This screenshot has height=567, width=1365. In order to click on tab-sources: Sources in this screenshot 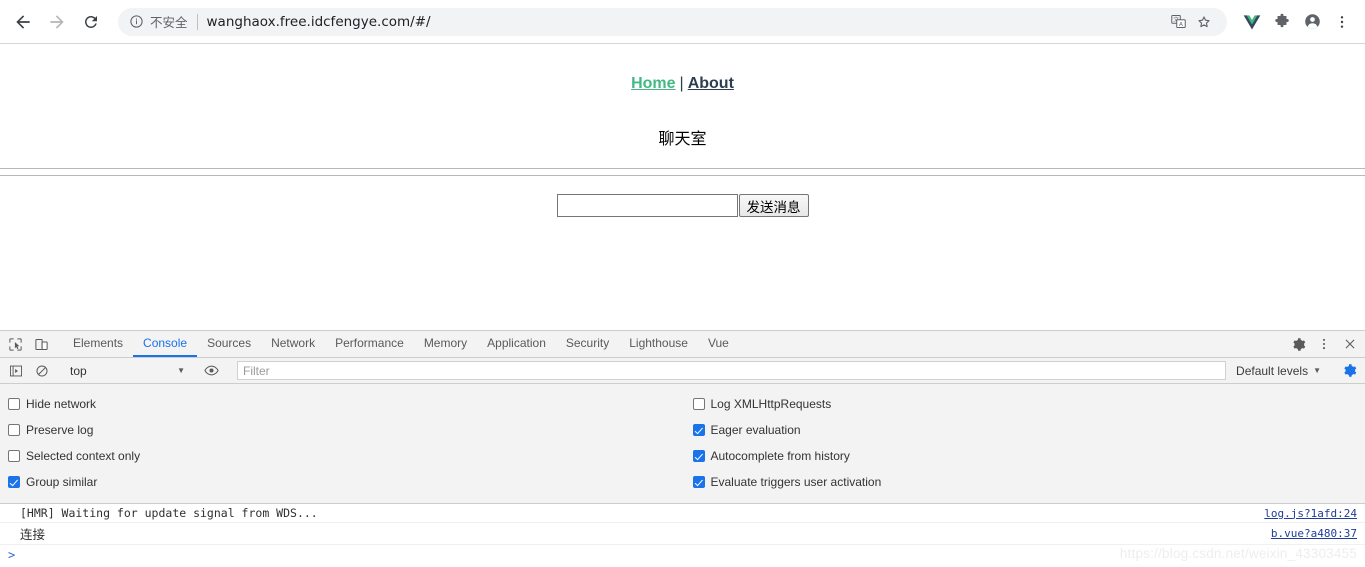, I will do `click(229, 344)`.